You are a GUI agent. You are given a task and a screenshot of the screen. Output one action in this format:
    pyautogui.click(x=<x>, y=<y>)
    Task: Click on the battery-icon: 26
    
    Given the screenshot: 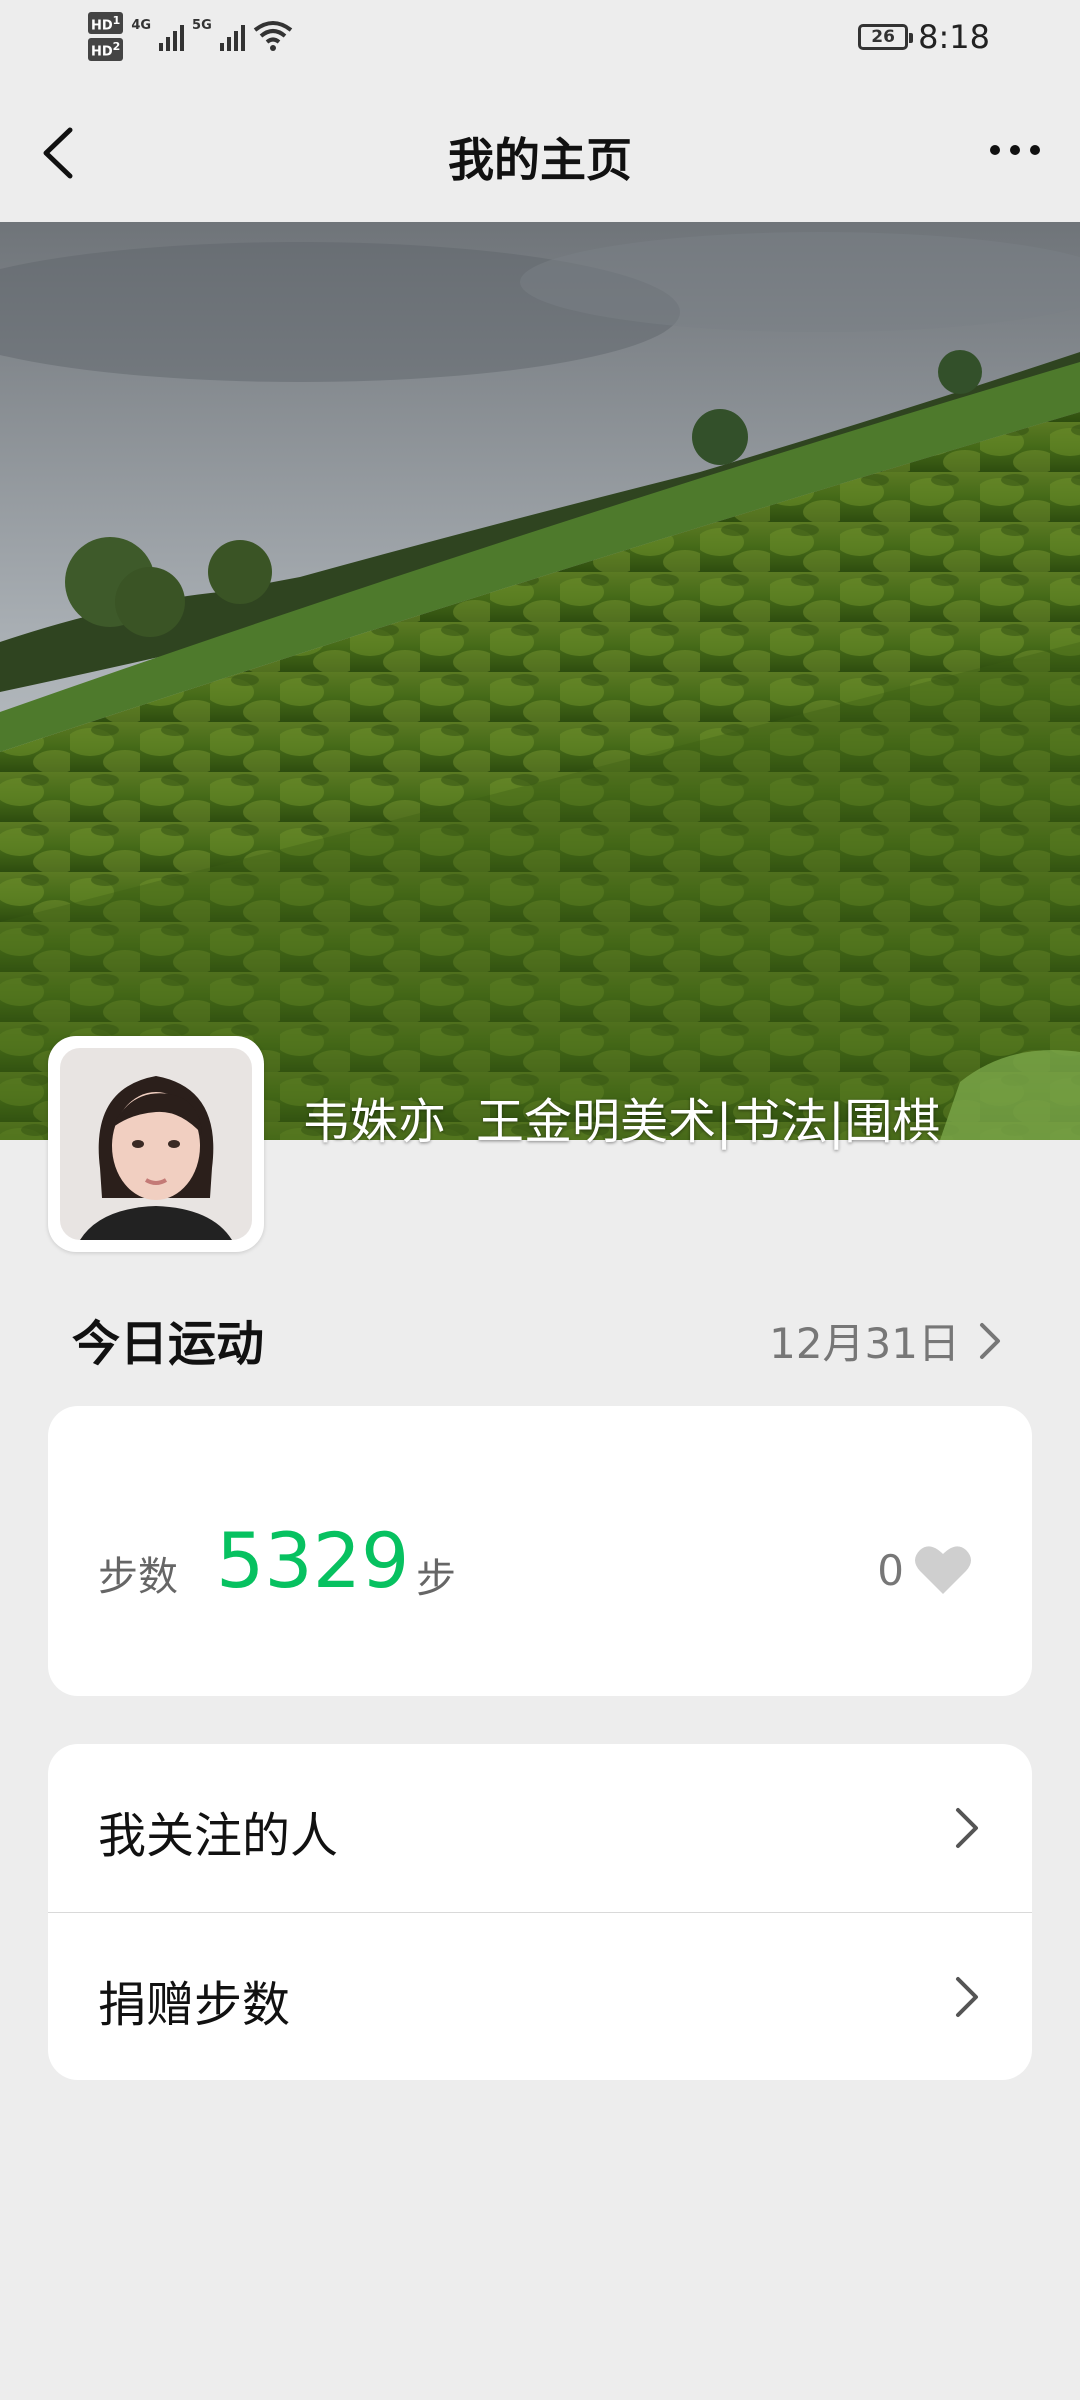 What is the action you would take?
    pyautogui.click(x=886, y=37)
    